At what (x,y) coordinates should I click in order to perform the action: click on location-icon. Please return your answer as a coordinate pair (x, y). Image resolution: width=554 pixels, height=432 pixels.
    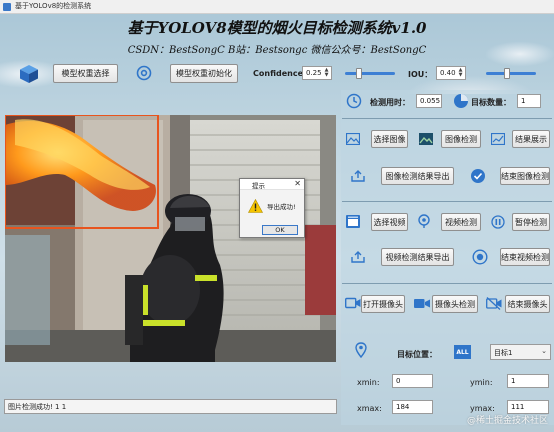
    Looking at the image, I should click on (361, 350).